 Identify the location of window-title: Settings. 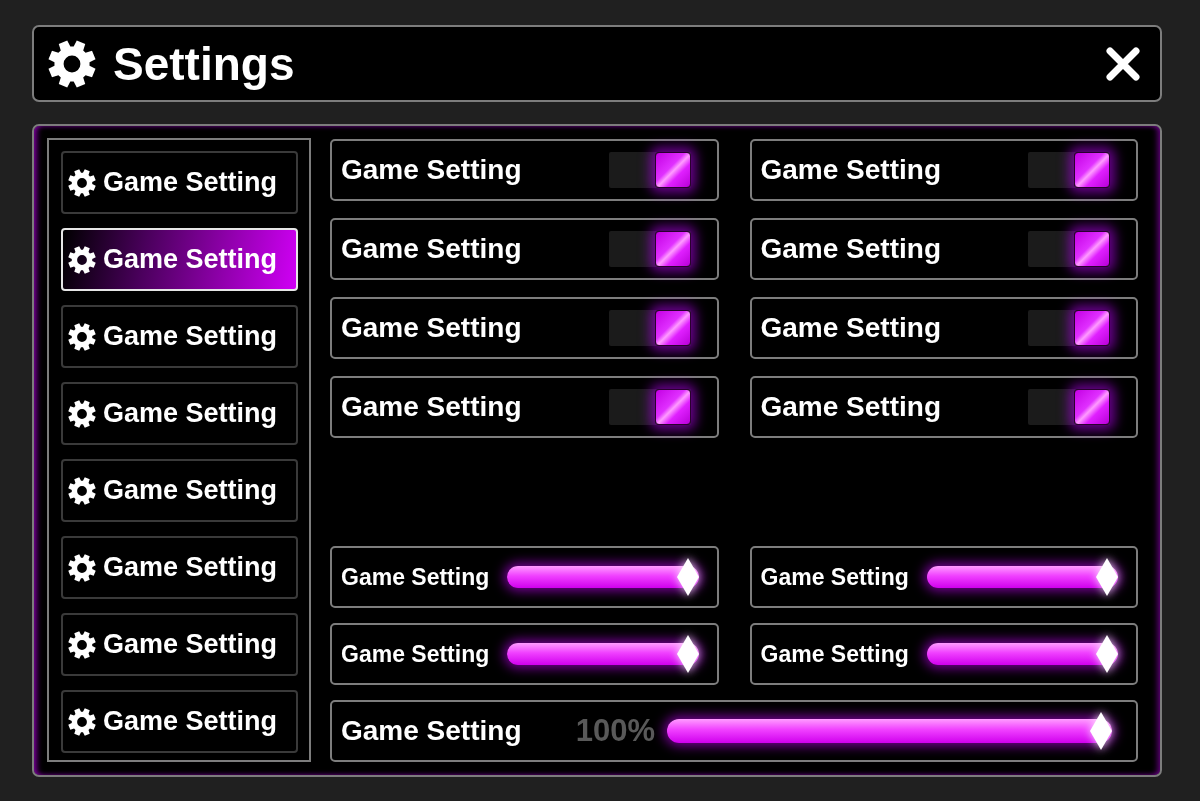
(204, 63).